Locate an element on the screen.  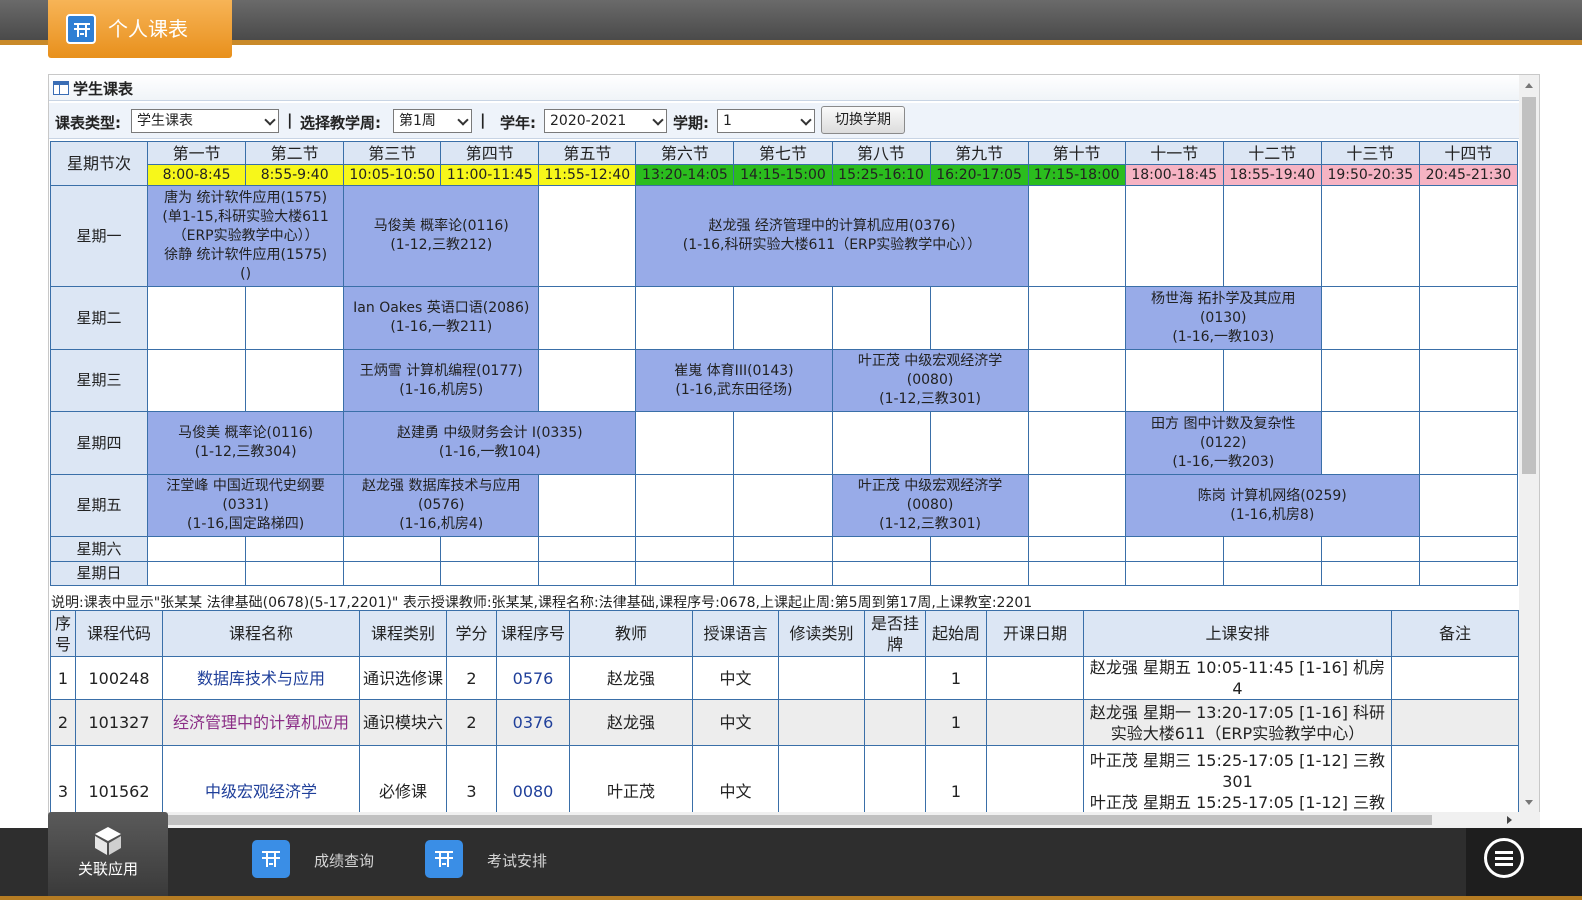
period-time: 15:25-16:10 is located at coordinates (881, 175).